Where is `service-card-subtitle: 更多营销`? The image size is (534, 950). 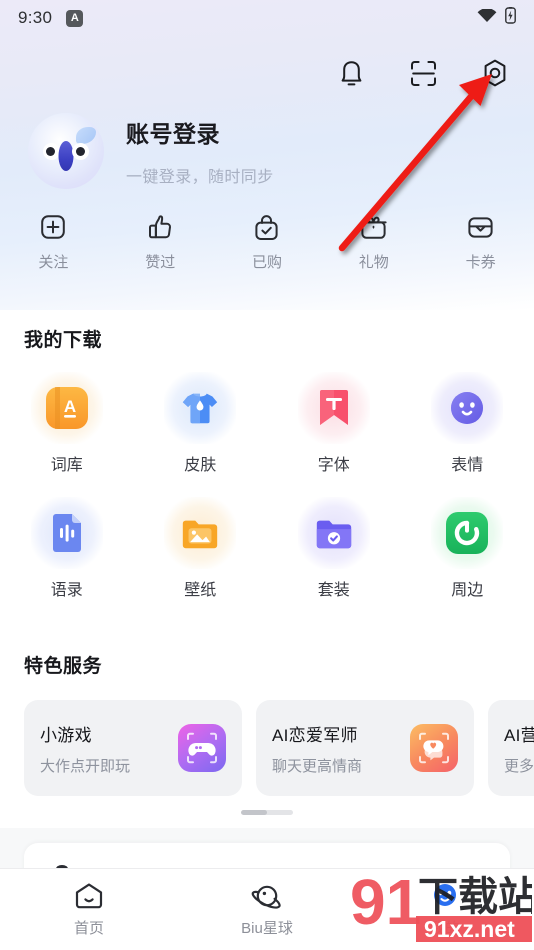 service-card-subtitle: 更多营销 is located at coordinates (519, 766).